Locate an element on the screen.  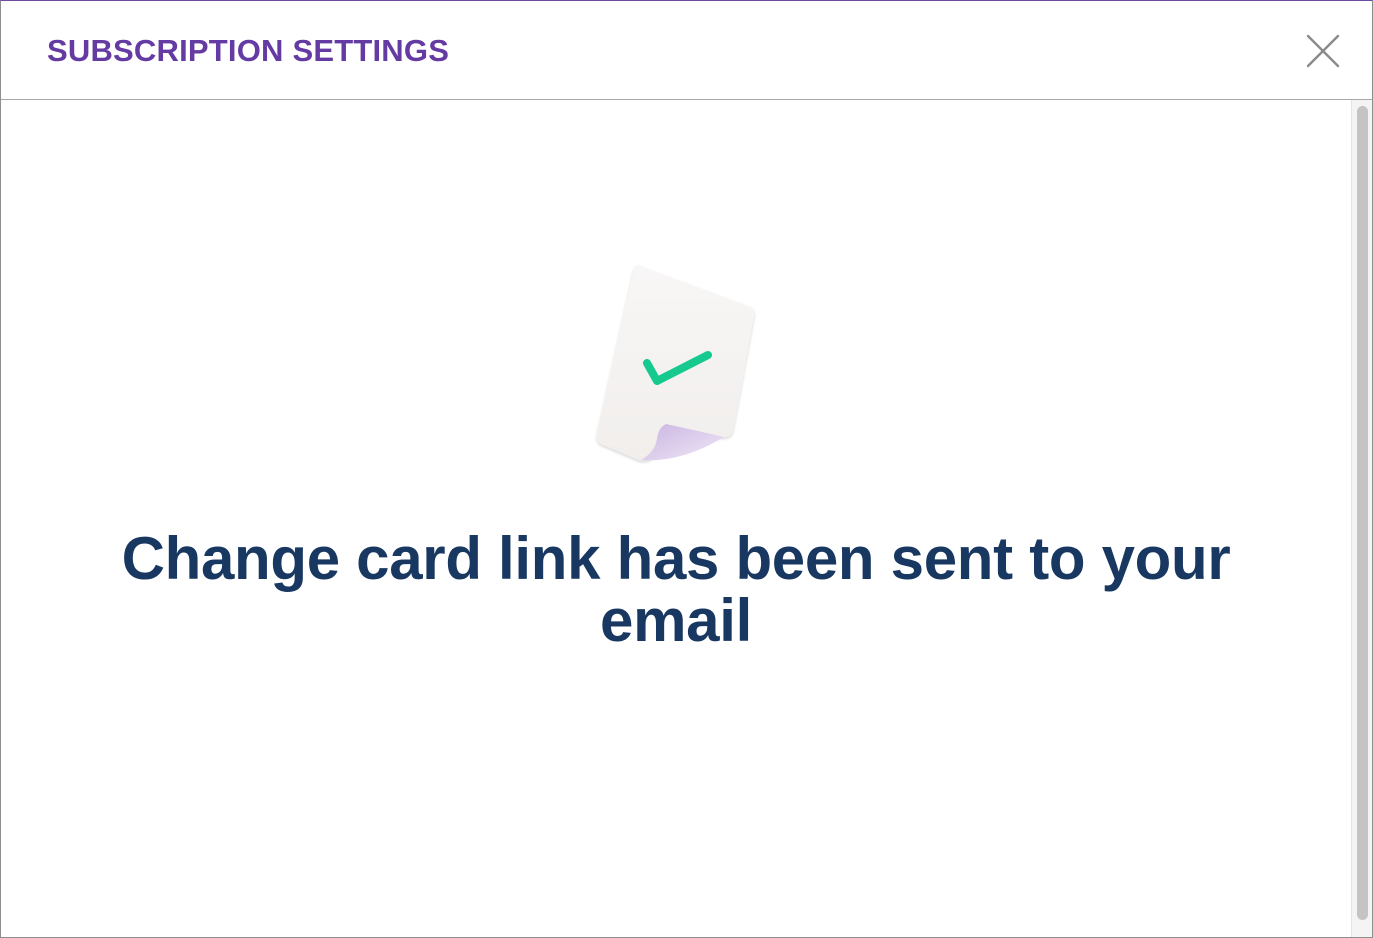
document-checkmark-icon is located at coordinates (675, 363).